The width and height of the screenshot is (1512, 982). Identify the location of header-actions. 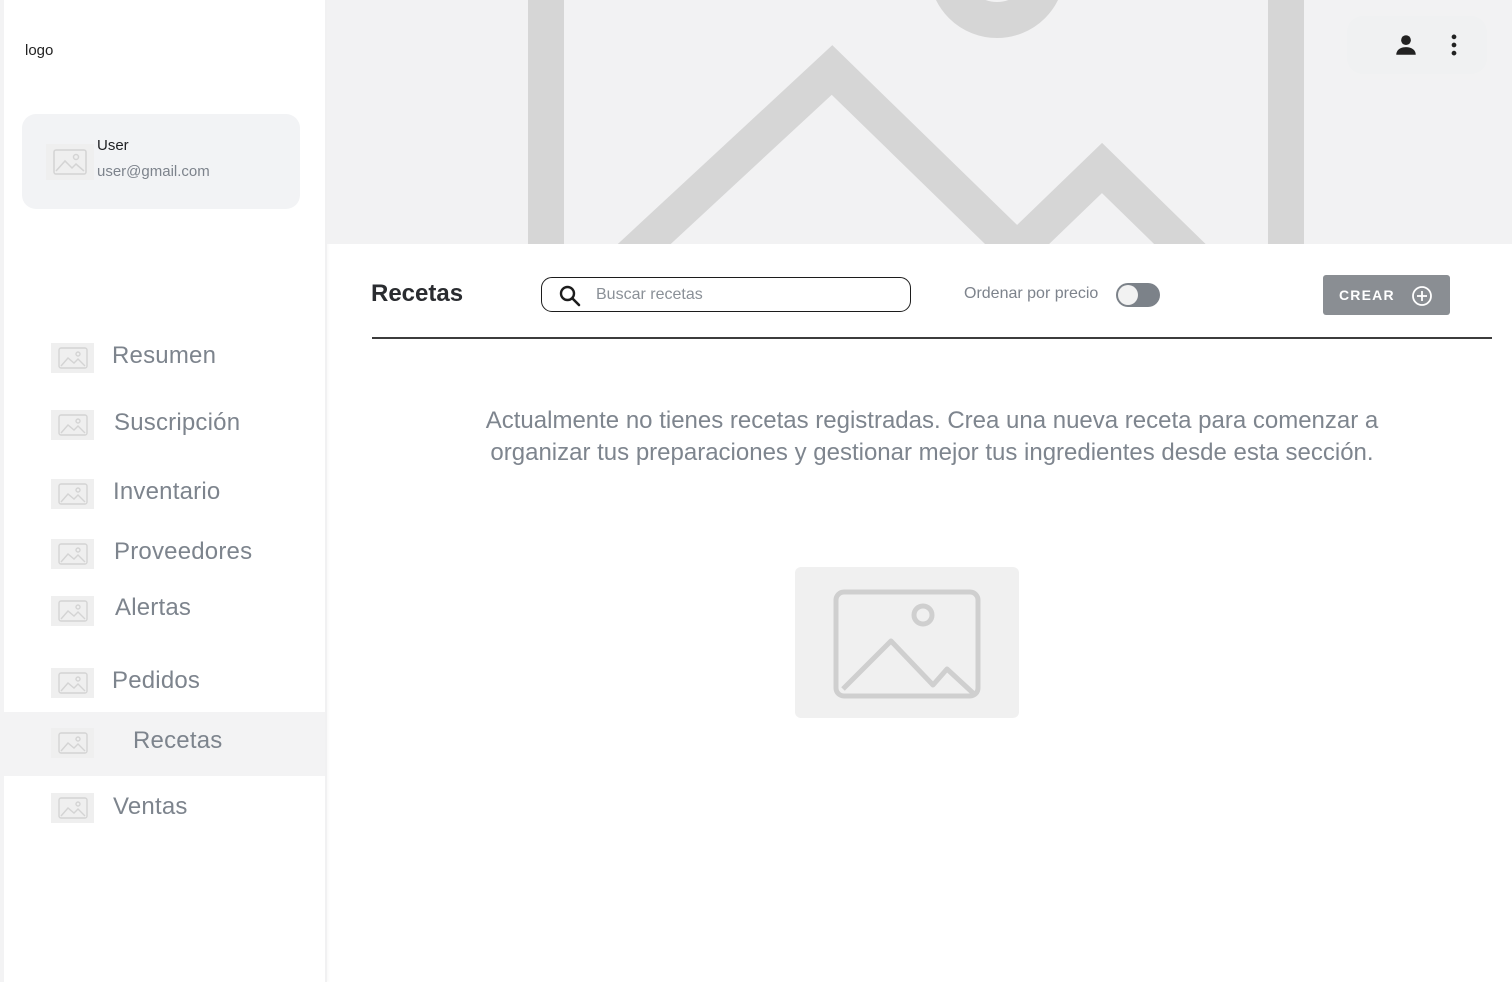
(1417, 45).